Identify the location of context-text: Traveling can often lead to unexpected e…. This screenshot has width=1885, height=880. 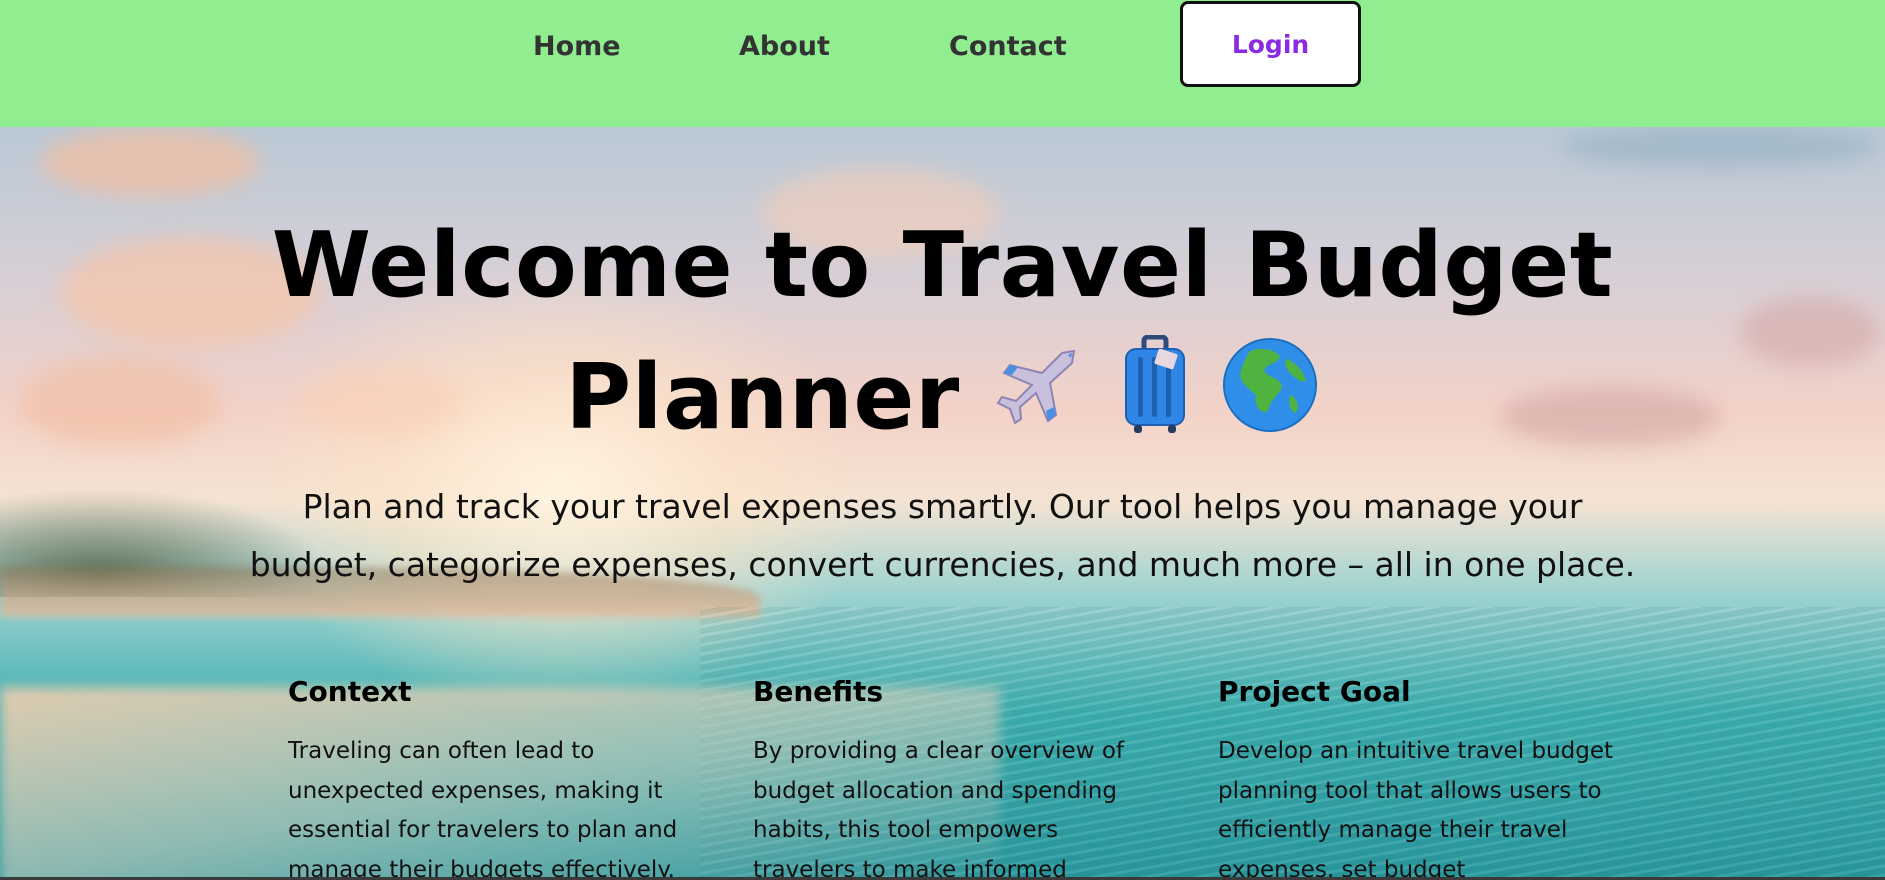
(483, 807).